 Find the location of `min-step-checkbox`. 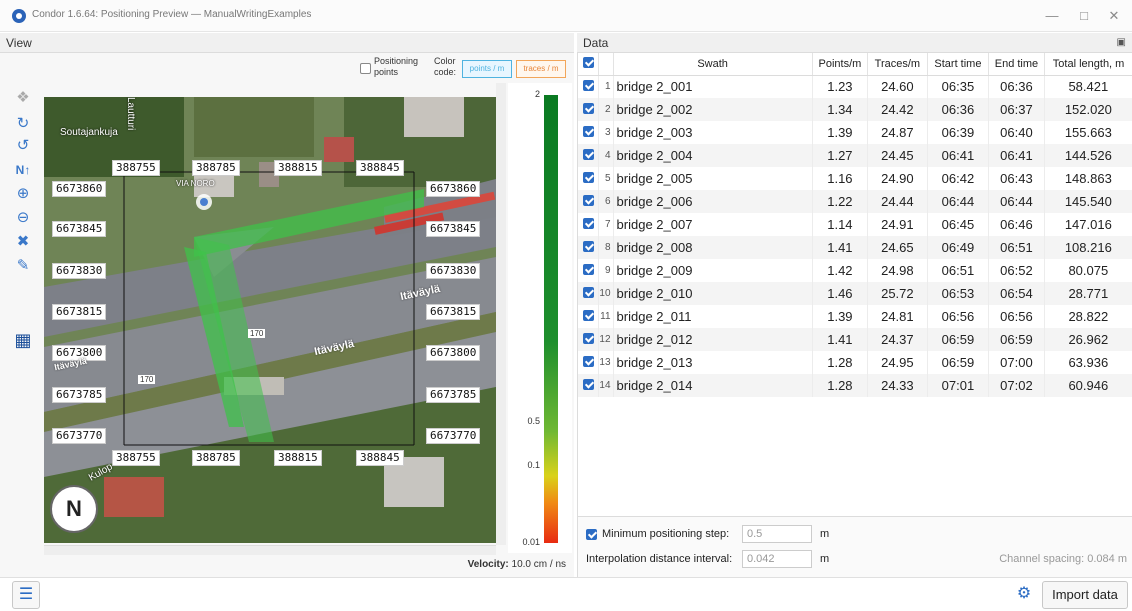

min-step-checkbox is located at coordinates (591, 534).